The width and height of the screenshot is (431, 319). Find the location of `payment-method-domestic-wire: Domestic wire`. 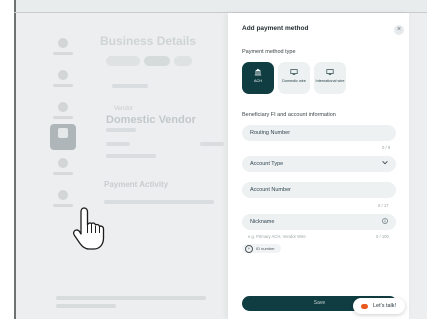

payment-method-domestic-wire: Domestic wire is located at coordinates (294, 78).